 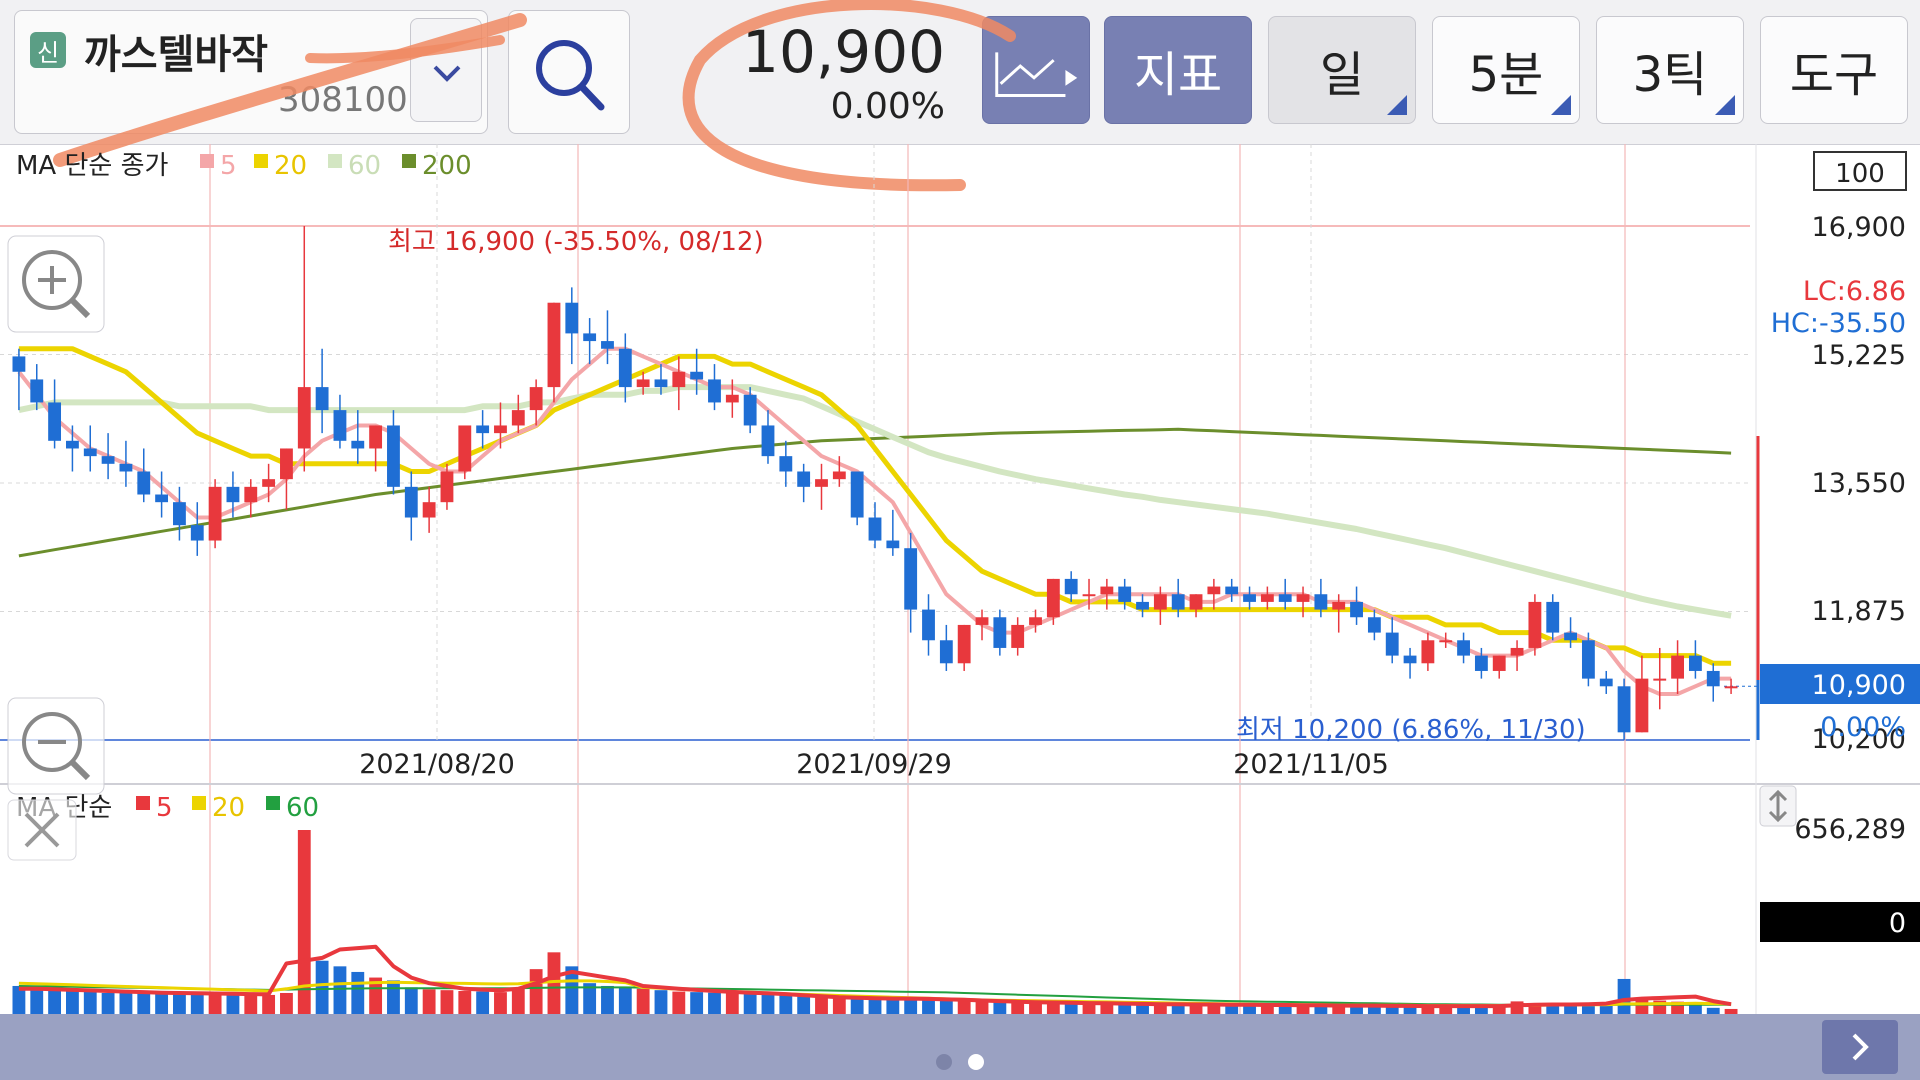 What do you see at coordinates (56, 284) in the screenshot?
I see `zoom-in-button` at bounding box center [56, 284].